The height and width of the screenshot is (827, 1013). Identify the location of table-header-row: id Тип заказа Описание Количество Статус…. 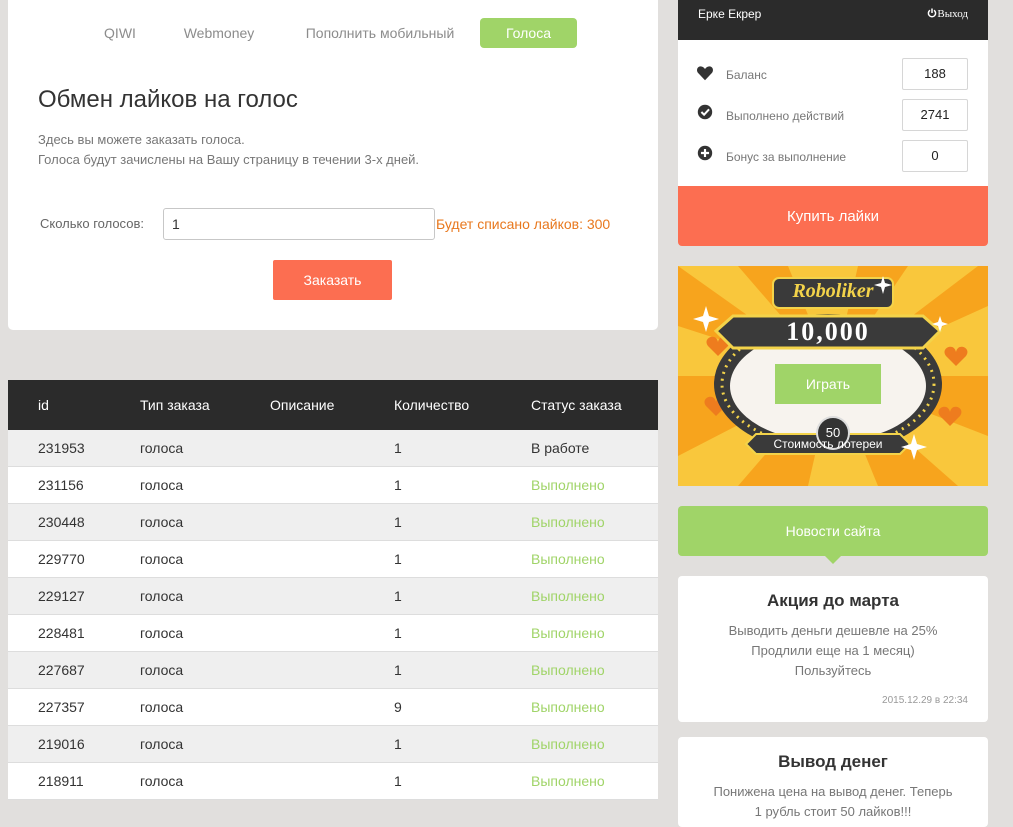
(333, 405).